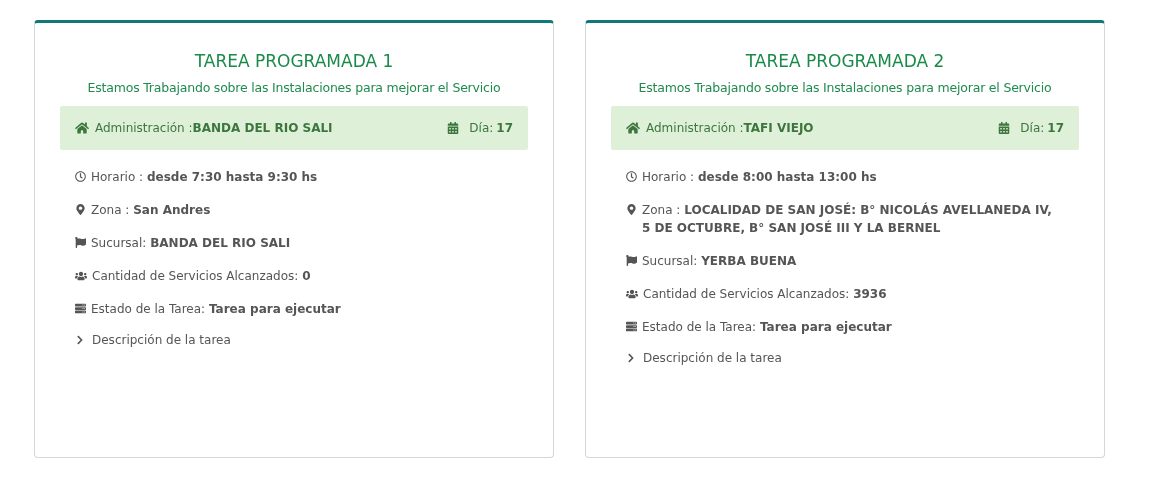 This screenshot has width=1150, height=492. I want to click on field-text: Sucursal: BANDA DEL RIO SALI, so click(191, 243).